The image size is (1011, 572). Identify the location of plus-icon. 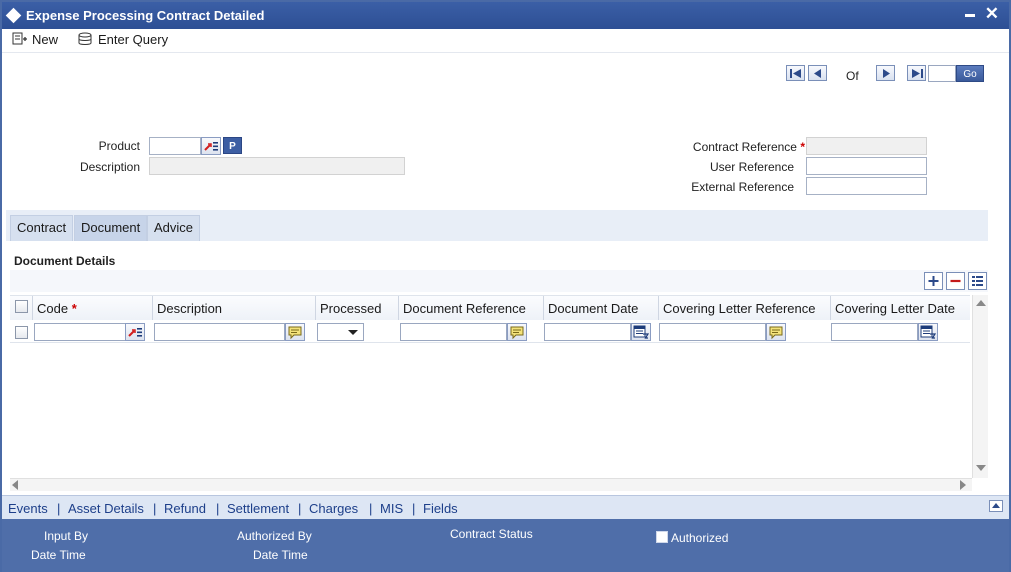
(933, 281).